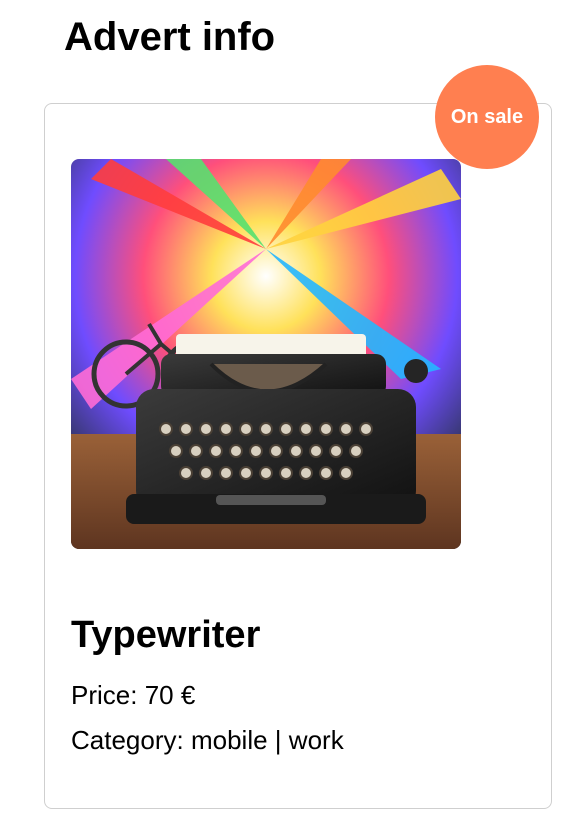 This screenshot has height=836, width=567. Describe the element at coordinates (127, 740) in the screenshot. I see `category-label: Category:` at that location.